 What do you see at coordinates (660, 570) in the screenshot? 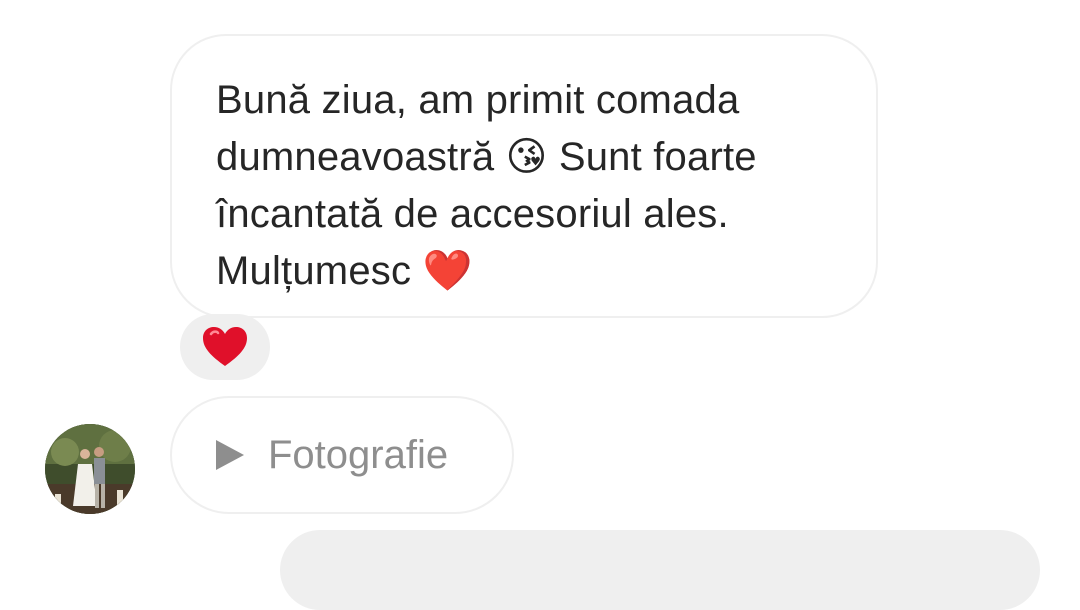
I see `next-message-bubble` at bounding box center [660, 570].